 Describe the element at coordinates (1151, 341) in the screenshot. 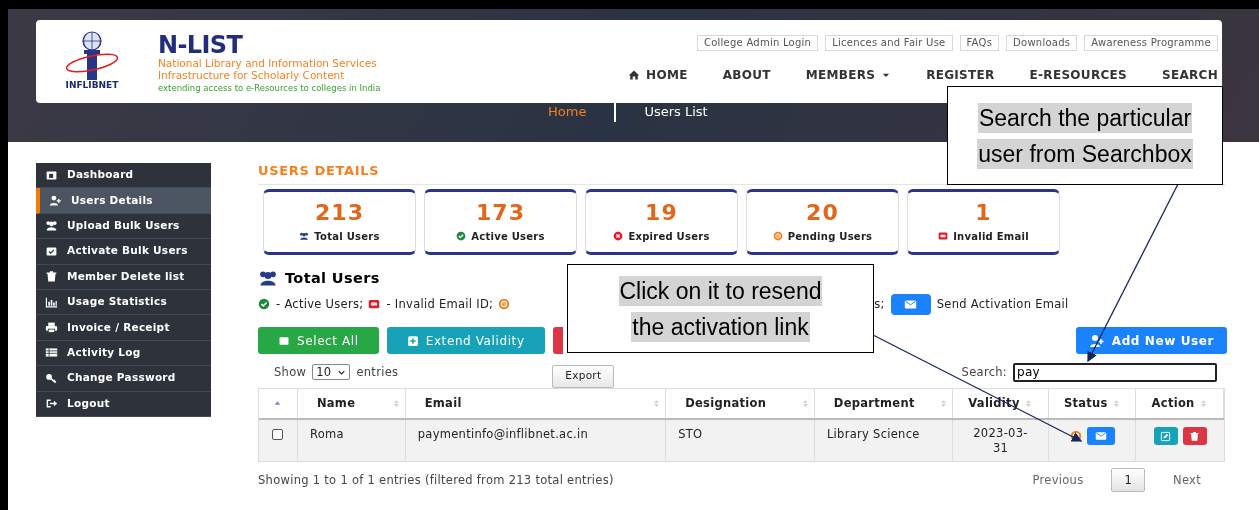

I see `add-user-button: Add New User` at that location.